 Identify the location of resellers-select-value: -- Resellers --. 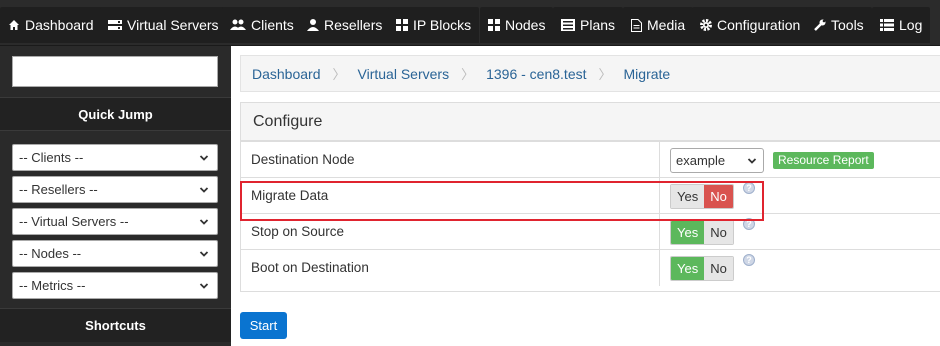
(58, 189).